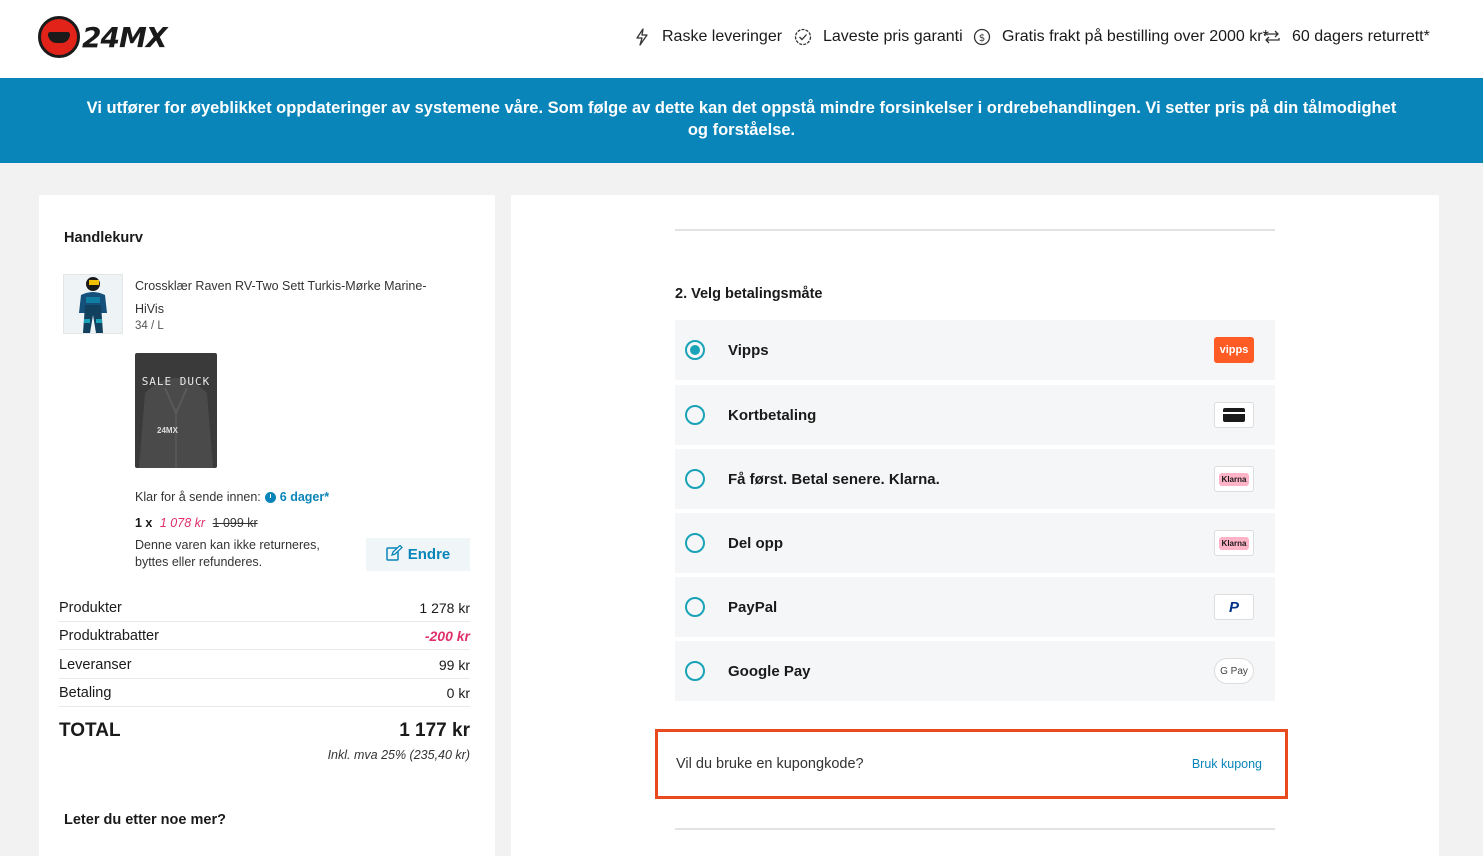  I want to click on radio-selected, so click(695, 350).